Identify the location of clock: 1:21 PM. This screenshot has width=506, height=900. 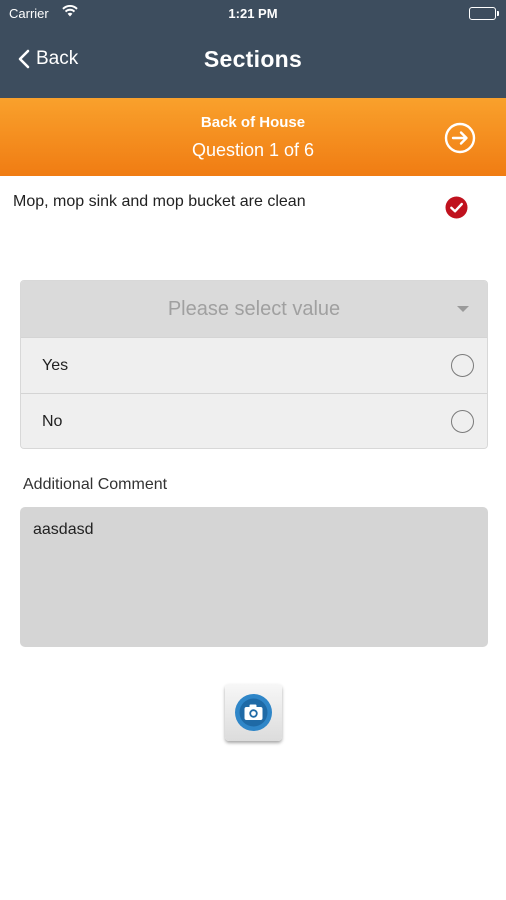
(253, 13).